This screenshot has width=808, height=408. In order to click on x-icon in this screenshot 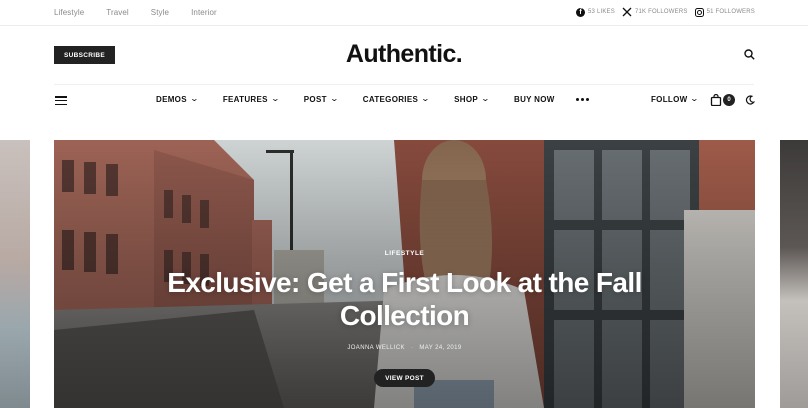, I will do `click(627, 12)`.